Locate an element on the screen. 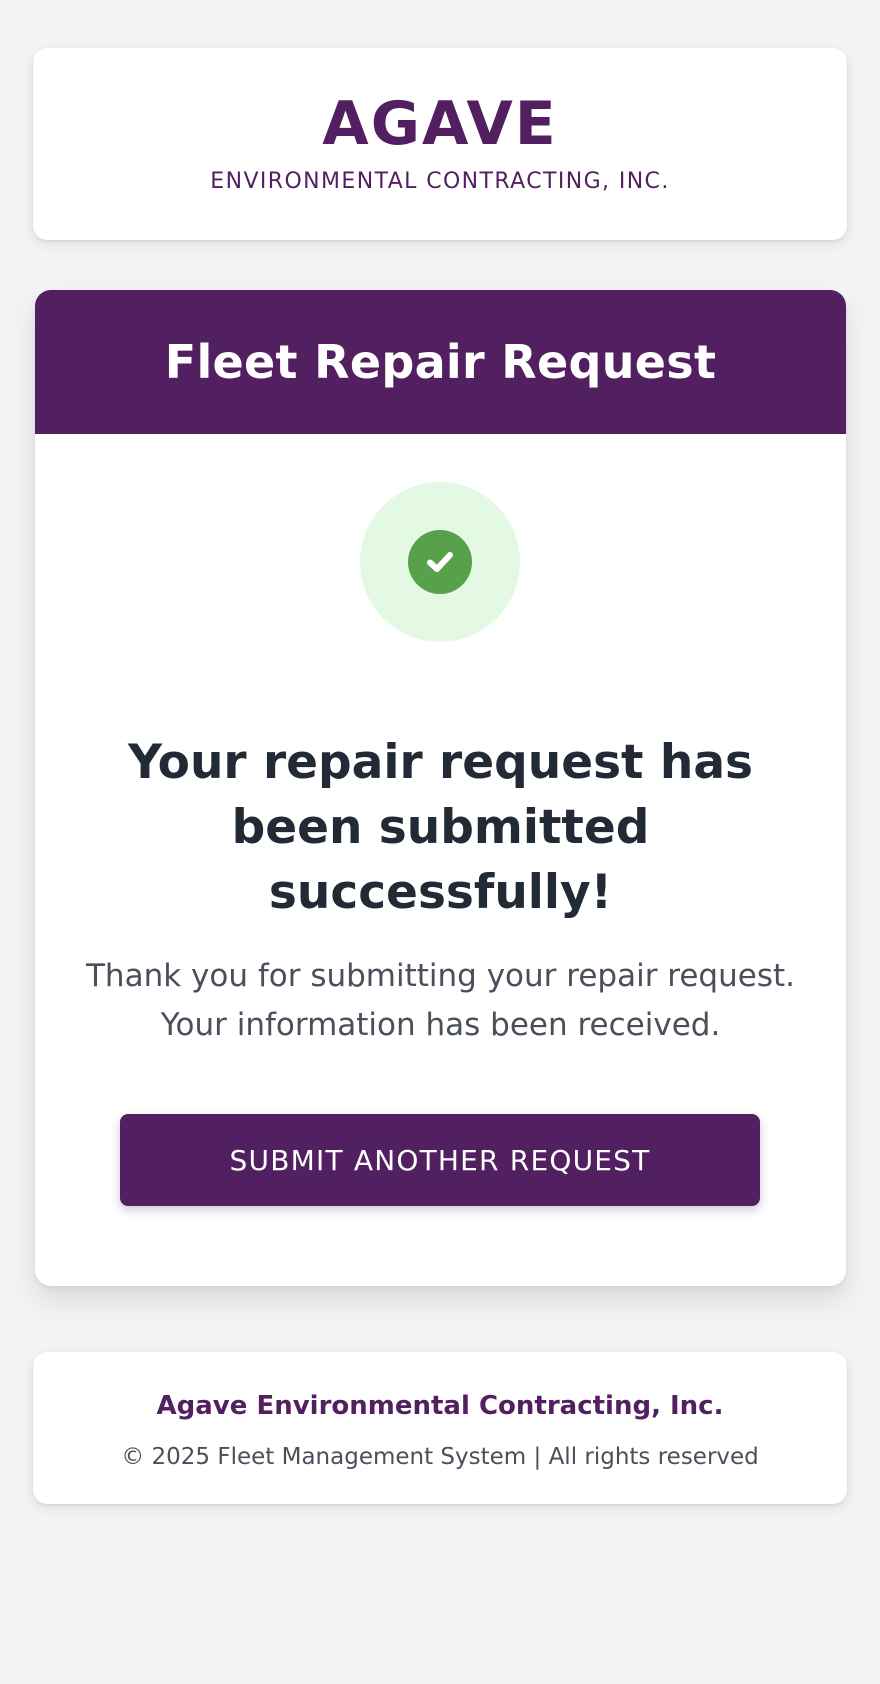 This screenshot has height=1684, width=880. brand-name: AGAVE is located at coordinates (440, 124).